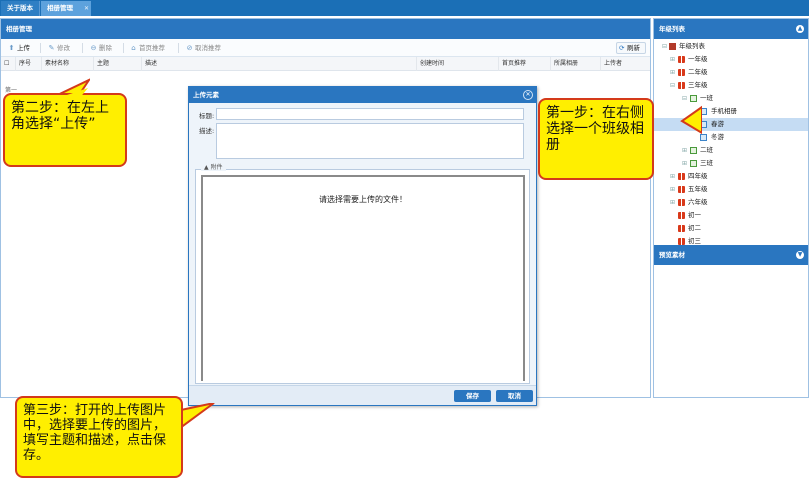  Describe the element at coordinates (133, 48) in the screenshot. I see `home-icon: ⌂` at that location.